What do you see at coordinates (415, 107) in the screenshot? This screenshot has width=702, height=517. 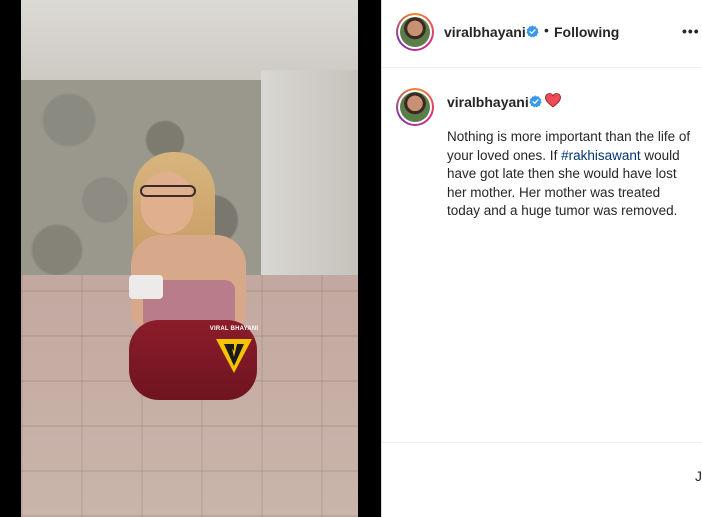 I see `caption-author-avatar` at bounding box center [415, 107].